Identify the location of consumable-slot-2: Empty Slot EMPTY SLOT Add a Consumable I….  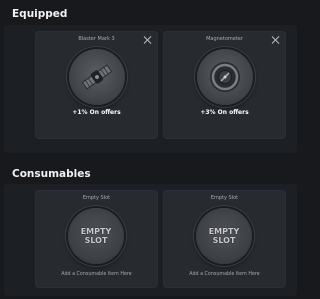
(224, 239).